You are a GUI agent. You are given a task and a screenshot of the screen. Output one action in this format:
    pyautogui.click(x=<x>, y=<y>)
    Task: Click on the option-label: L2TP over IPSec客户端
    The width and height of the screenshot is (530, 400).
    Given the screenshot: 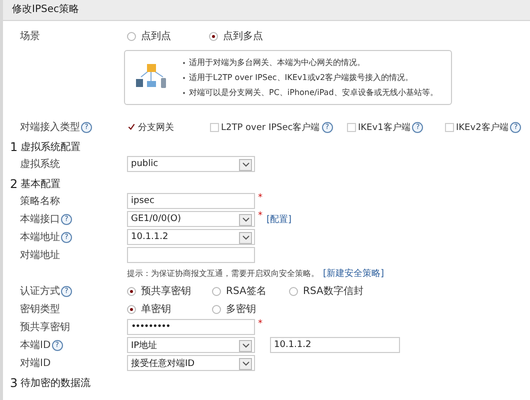 What is the action you would take?
    pyautogui.click(x=270, y=128)
    